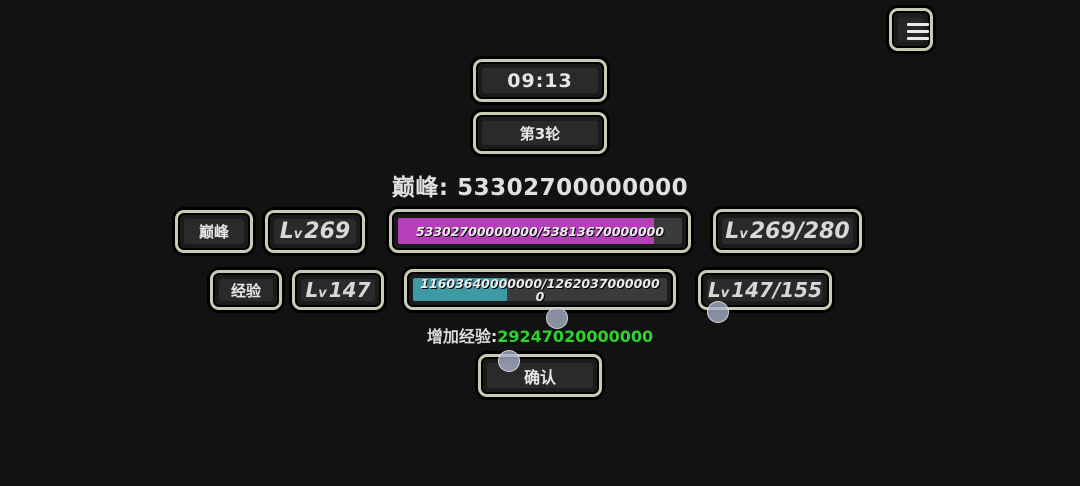 The height and width of the screenshot is (486, 1080). I want to click on peak-level-range-box: Lv269/280, so click(787, 231).